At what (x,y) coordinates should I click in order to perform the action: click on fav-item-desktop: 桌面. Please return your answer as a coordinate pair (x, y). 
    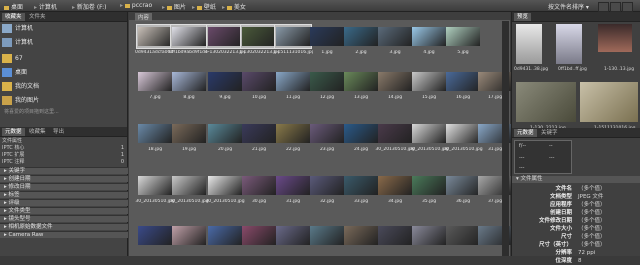
    Looking at the image, I should click on (14, 72).